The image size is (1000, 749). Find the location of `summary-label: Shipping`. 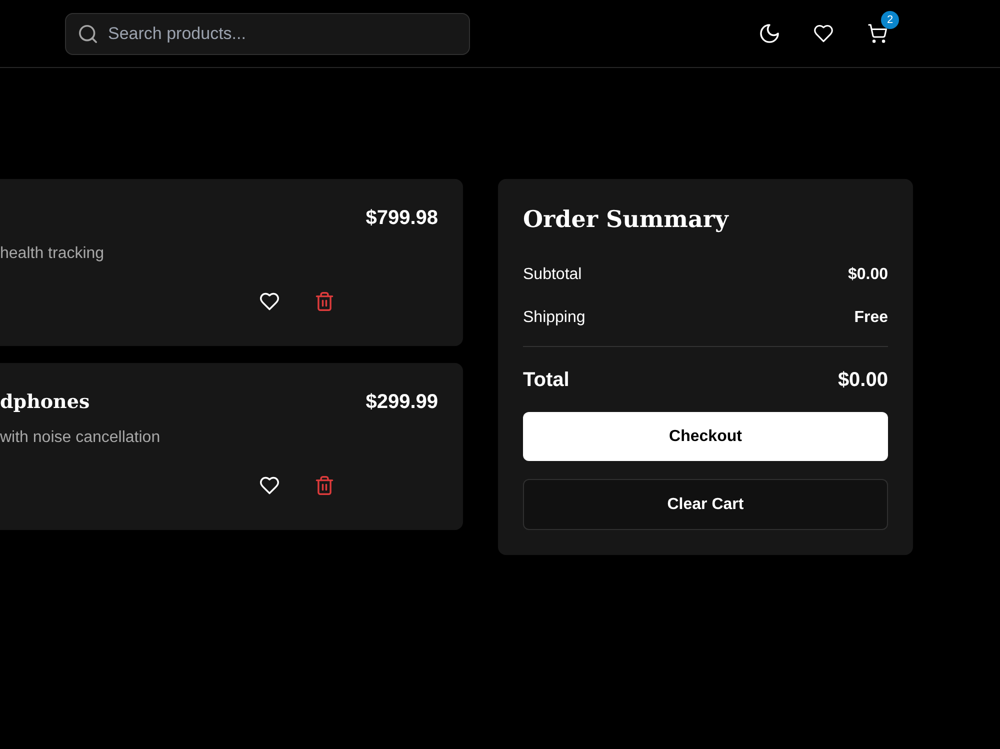

summary-label: Shipping is located at coordinates (554, 318).